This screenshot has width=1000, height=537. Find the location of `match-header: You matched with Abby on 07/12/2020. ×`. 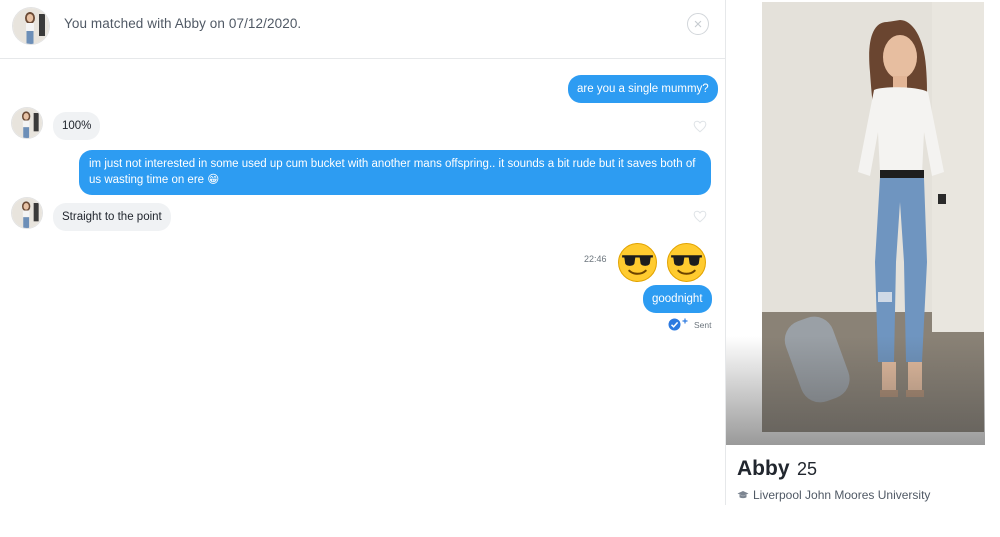

match-header: You matched with Abby on 07/12/2020. × is located at coordinates (362, 29).